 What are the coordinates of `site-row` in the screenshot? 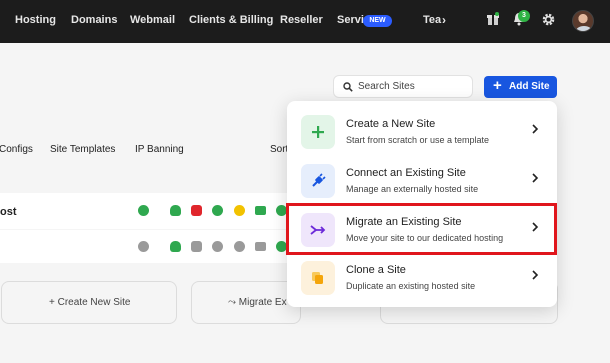 It's located at (145, 246).